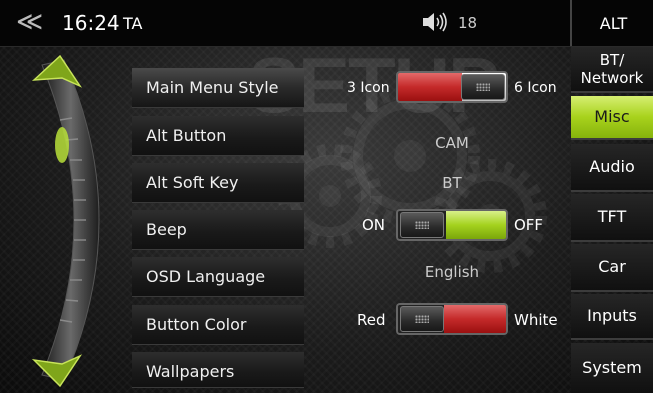 Image resolution: width=653 pixels, height=393 pixels. I want to click on tab-audio: Audio, so click(612, 168).